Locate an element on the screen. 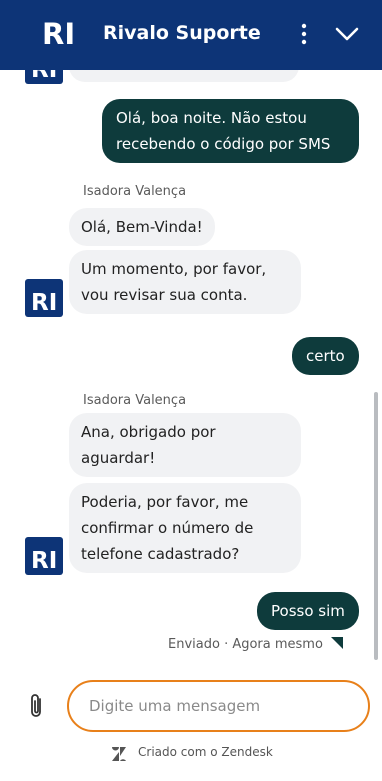 This screenshot has width=382, height=781. minimize-chevron-icon is located at coordinates (347, 34).